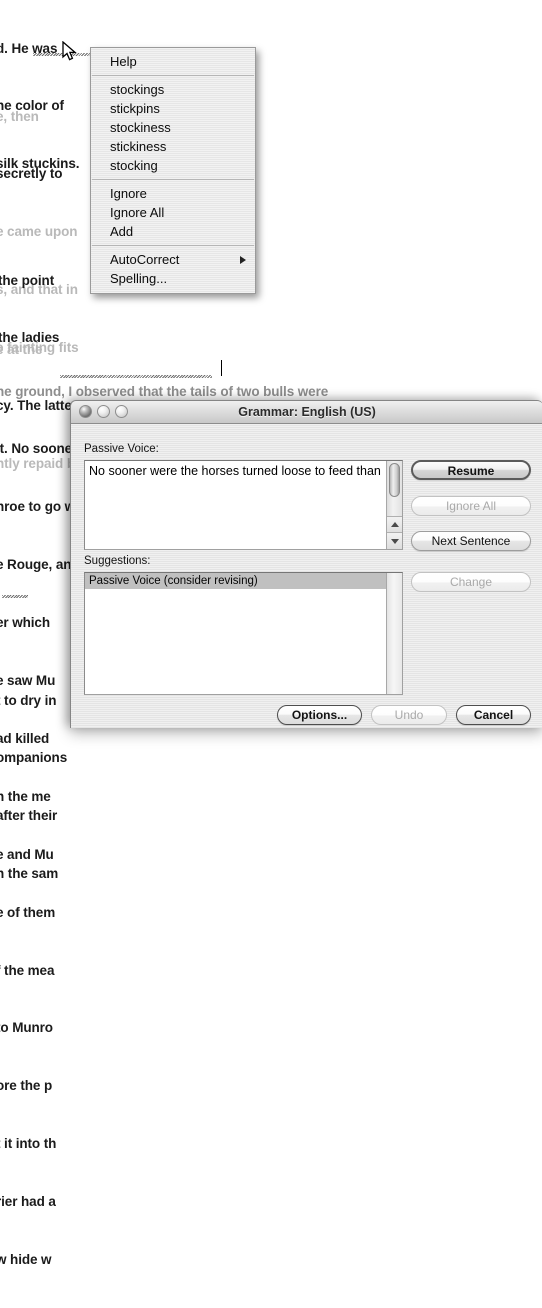 The image size is (542, 1308). Describe the element at coordinates (19, 116) in the screenshot. I see `doc-line: e, then` at that location.